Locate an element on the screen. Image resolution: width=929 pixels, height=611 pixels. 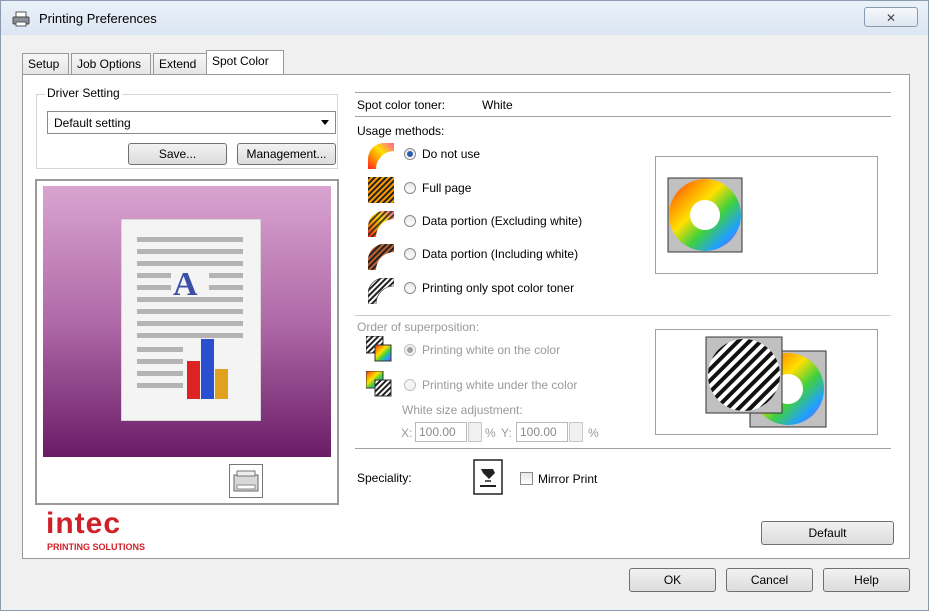
radio-full-page is located at coordinates (410, 188).